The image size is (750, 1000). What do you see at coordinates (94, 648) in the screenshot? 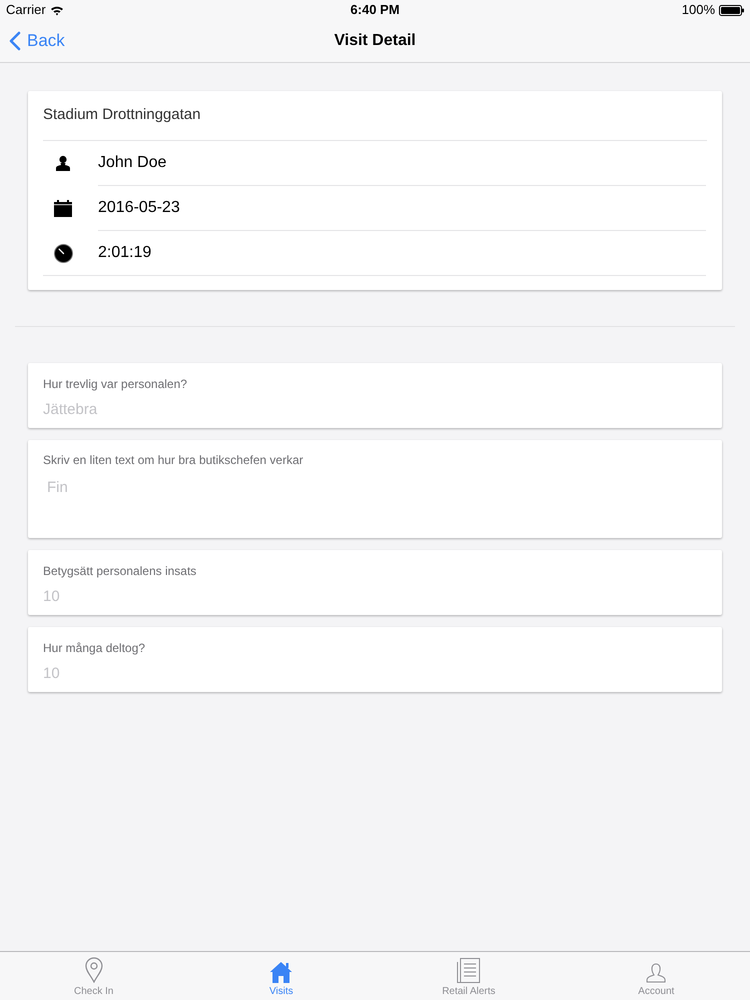
I see `question-label: Hur många deltog?` at bounding box center [94, 648].